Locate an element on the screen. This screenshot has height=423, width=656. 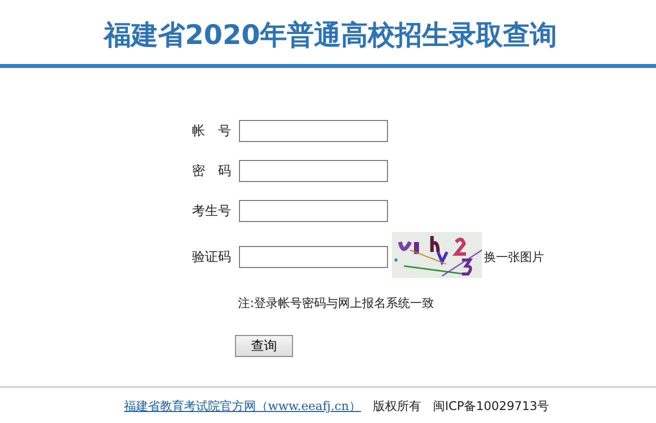
website-link: 福建省教育考试院官方网（www.eeafj.cn） is located at coordinates (242, 406).